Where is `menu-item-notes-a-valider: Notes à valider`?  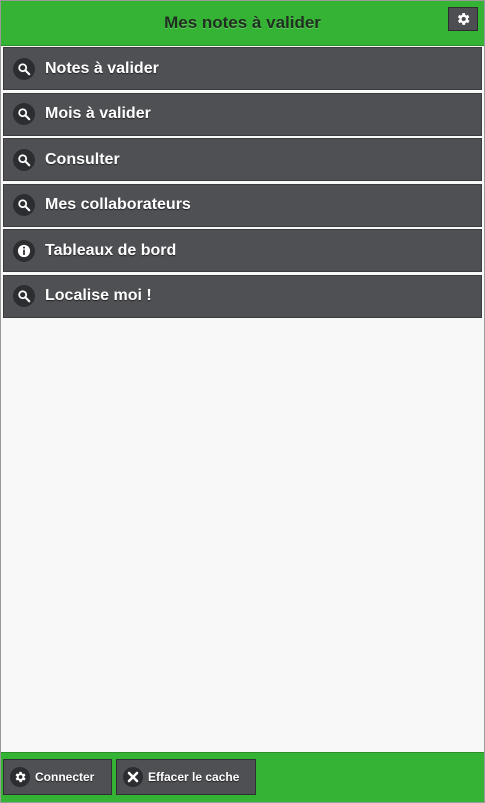 menu-item-notes-a-valider: Notes à valider is located at coordinates (242, 68).